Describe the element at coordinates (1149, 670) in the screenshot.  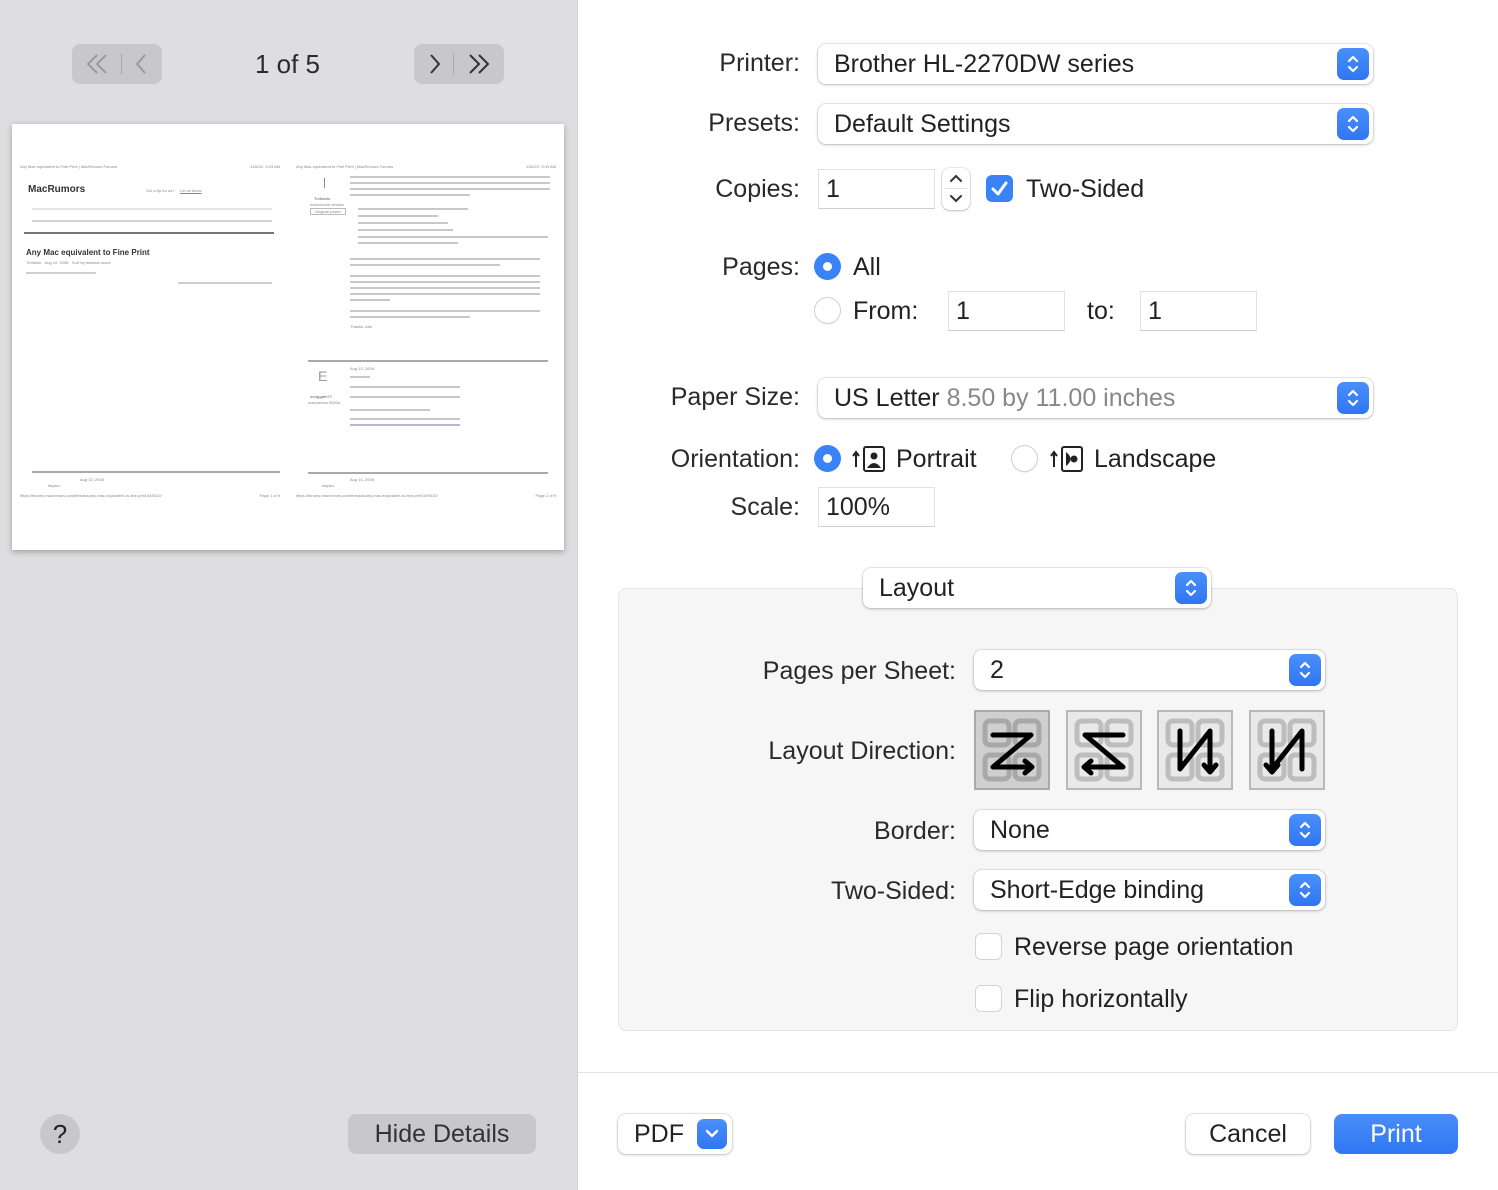
I see `pages-per-sheet-popup: 2` at that location.